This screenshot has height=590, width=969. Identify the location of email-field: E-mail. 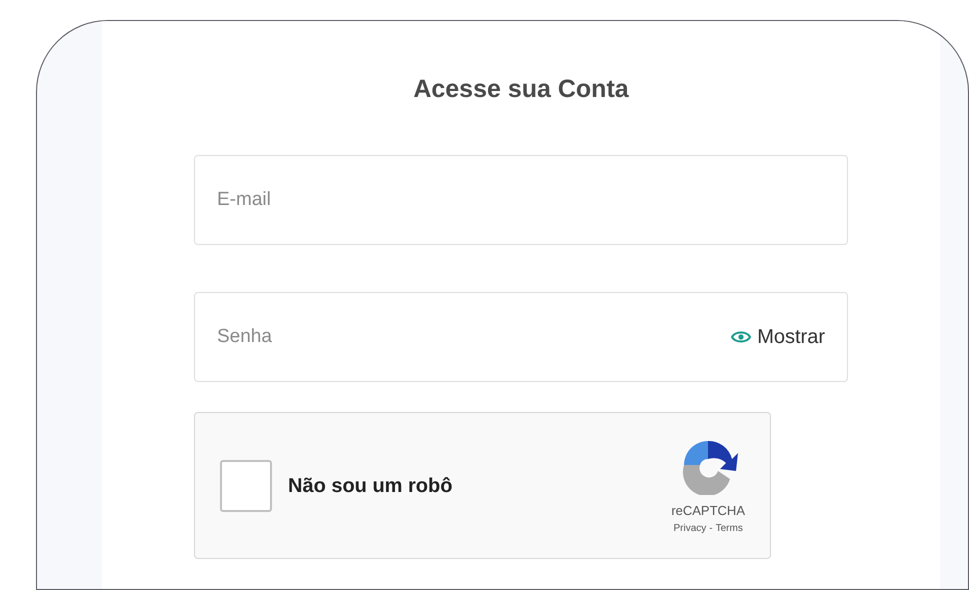
(521, 200).